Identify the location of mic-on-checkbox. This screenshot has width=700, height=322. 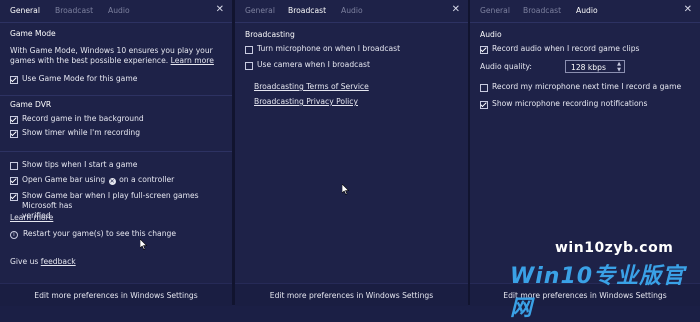
(249, 49).